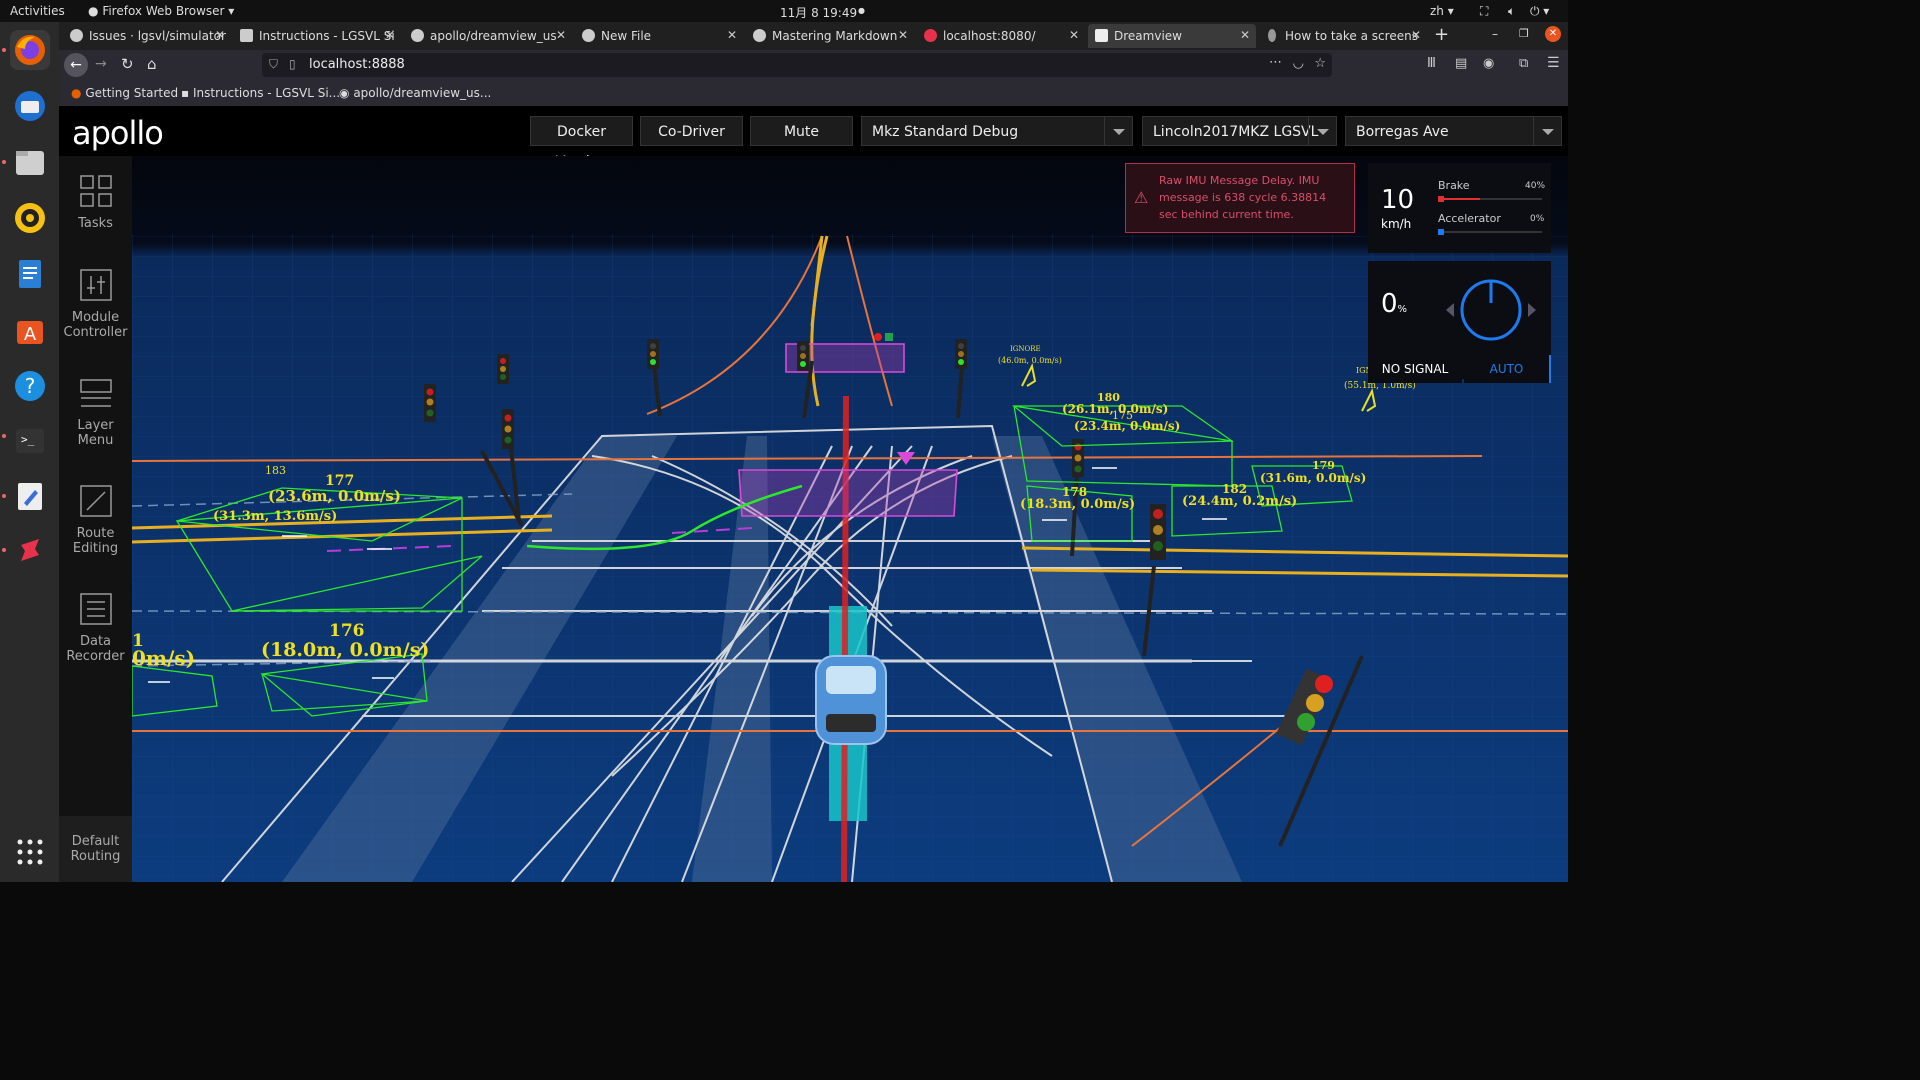 The width and height of the screenshot is (1920, 1080). Describe the element at coordinates (1459, 208) in the screenshot. I see `speed-panel: 10 km/h Brake 40% Accelerator 0%` at that location.